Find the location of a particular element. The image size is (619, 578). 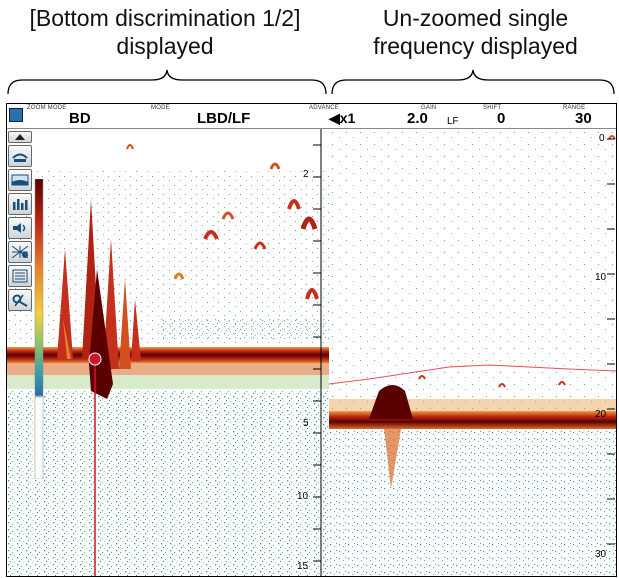

shift-value: 0 is located at coordinates (501, 118).